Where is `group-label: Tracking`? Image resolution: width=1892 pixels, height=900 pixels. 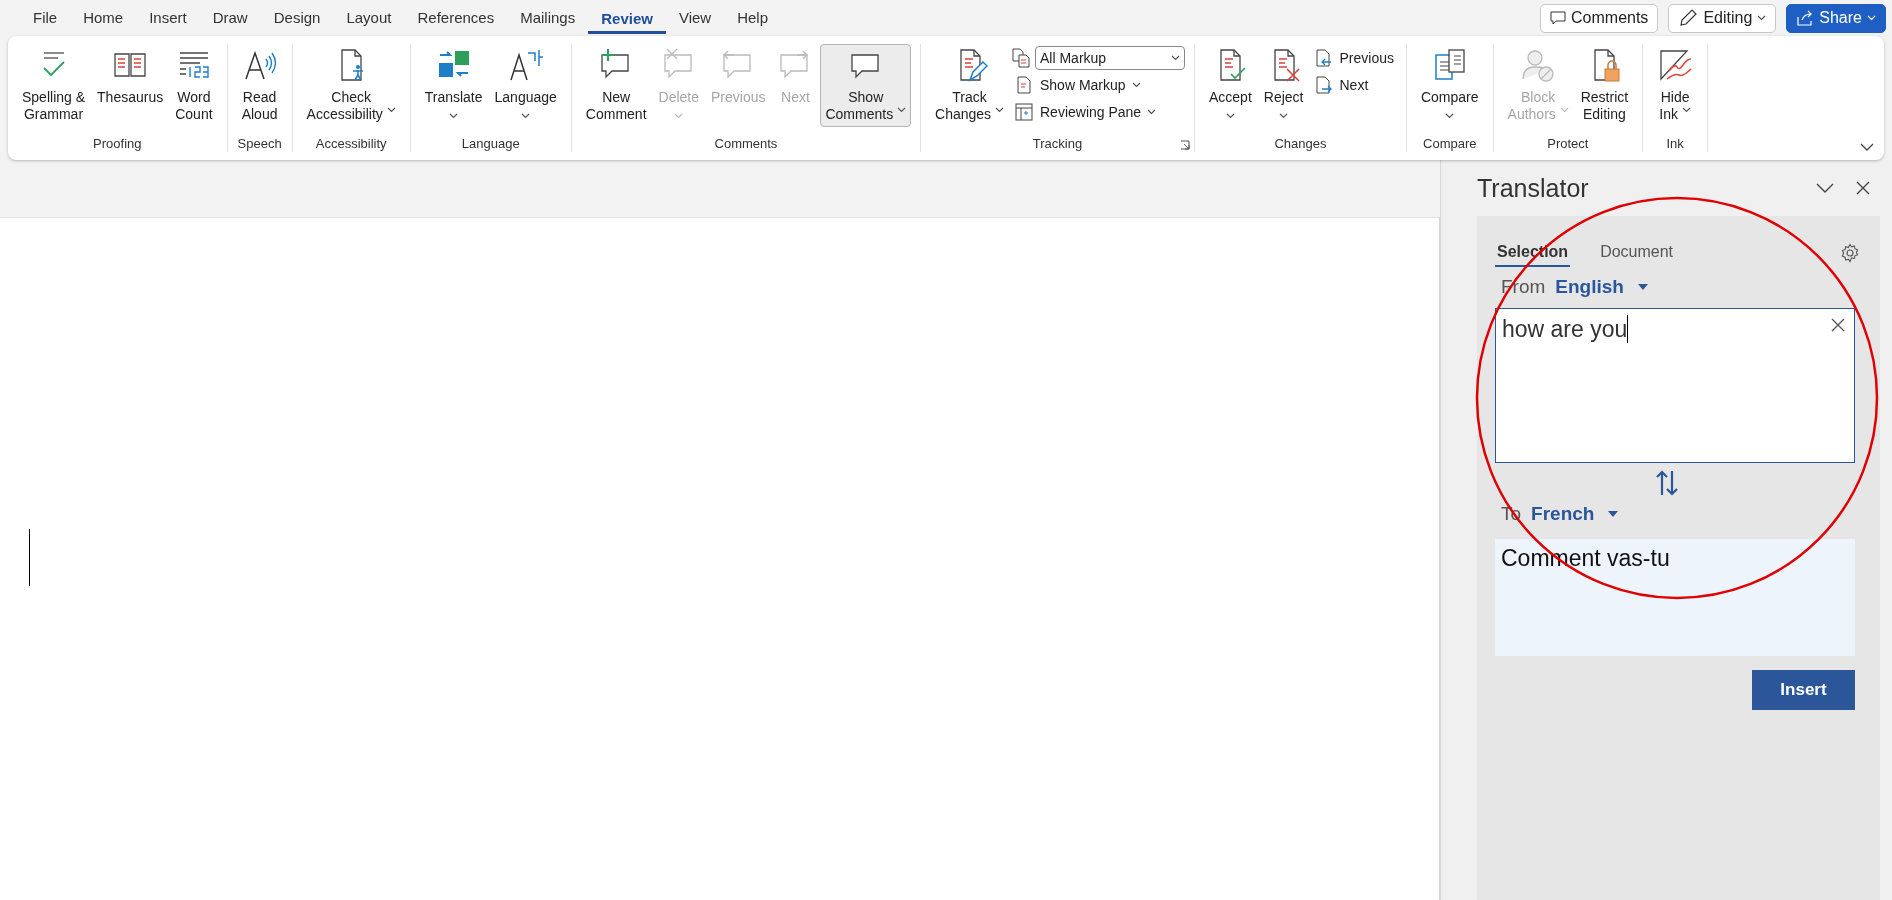
group-label: Tracking is located at coordinates (1057, 144).